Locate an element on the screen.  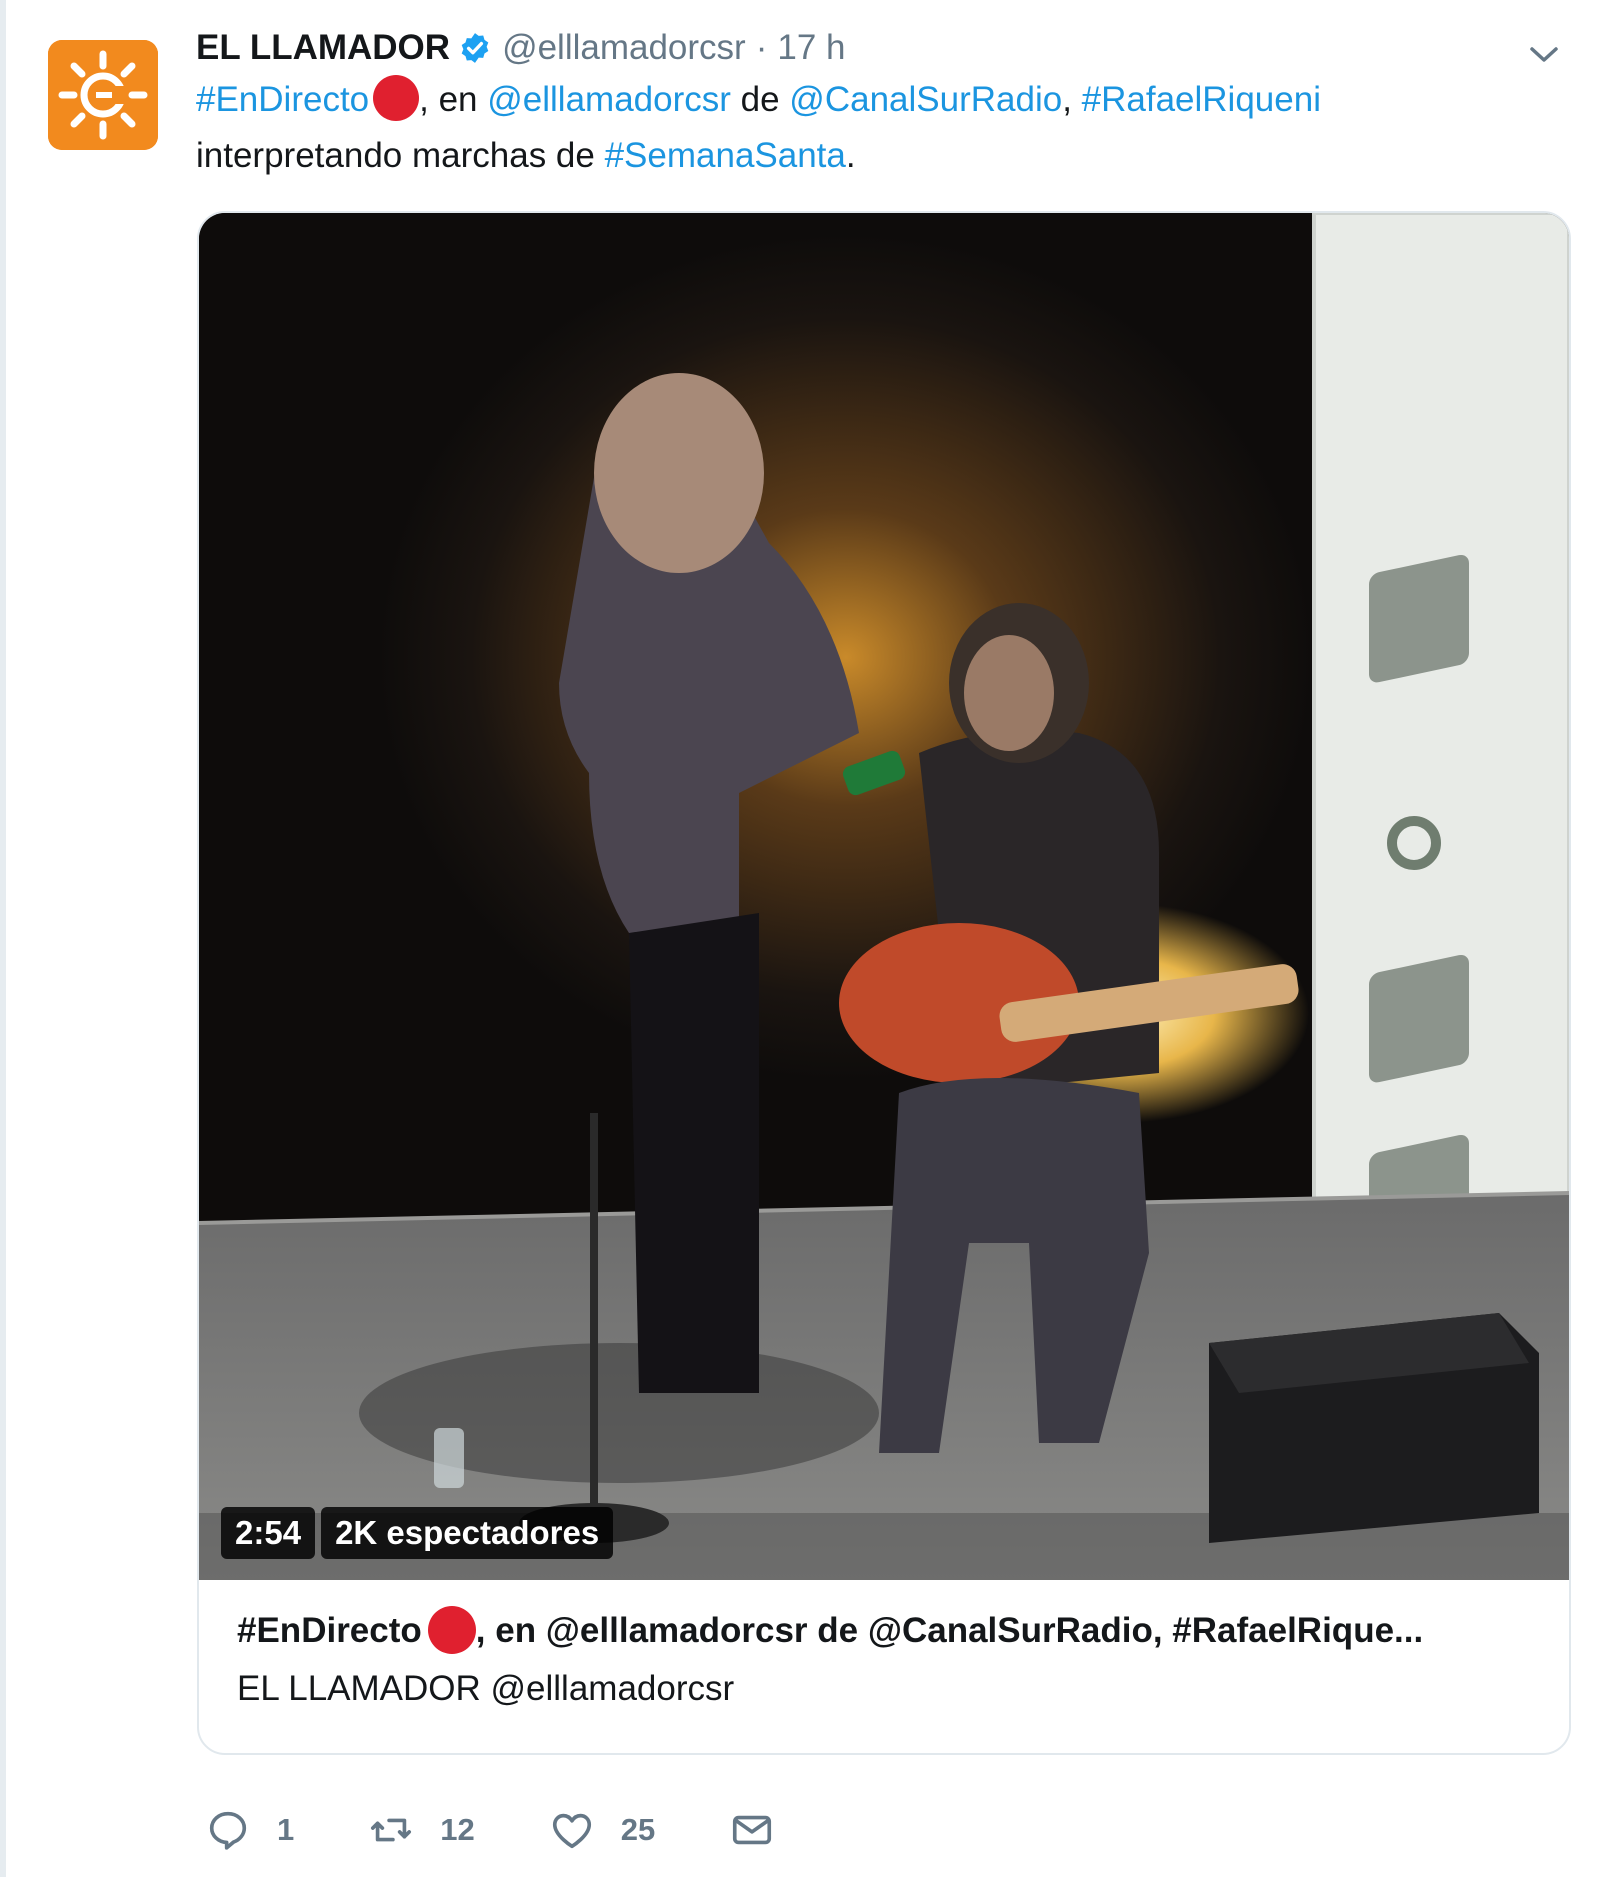
video-badges: 2:54 2K espectadores is located at coordinates (417, 1533).